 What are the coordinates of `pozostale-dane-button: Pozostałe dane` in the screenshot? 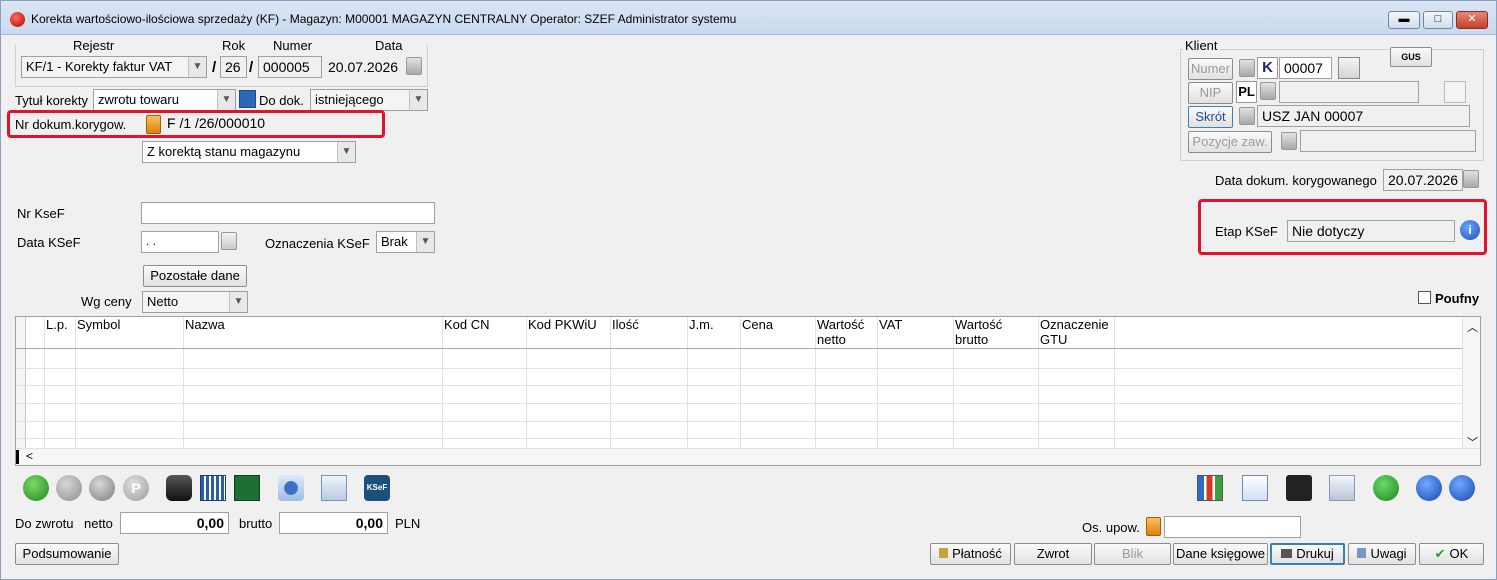 It's located at (195, 276).